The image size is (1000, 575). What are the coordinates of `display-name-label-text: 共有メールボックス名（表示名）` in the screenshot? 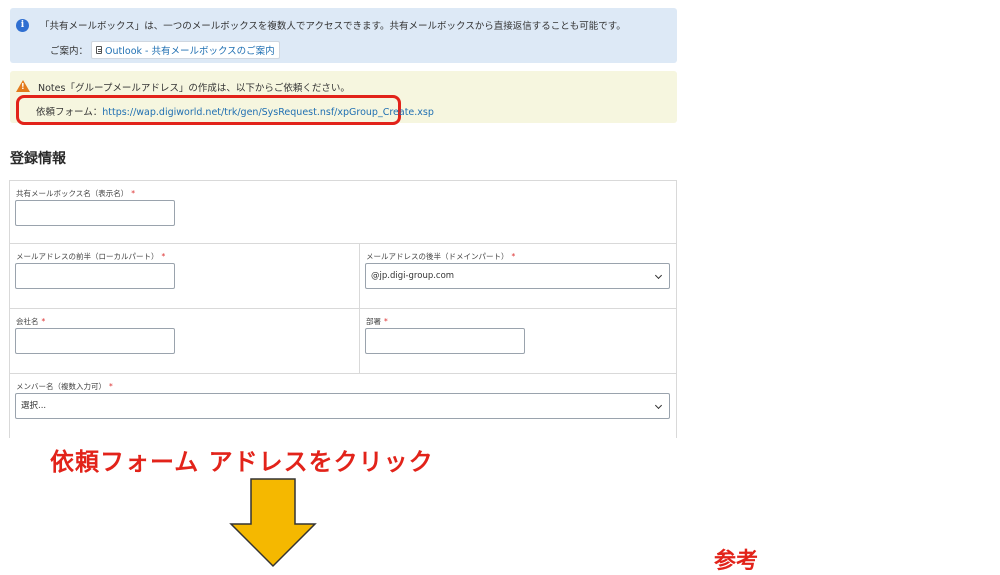 It's located at (72, 193).